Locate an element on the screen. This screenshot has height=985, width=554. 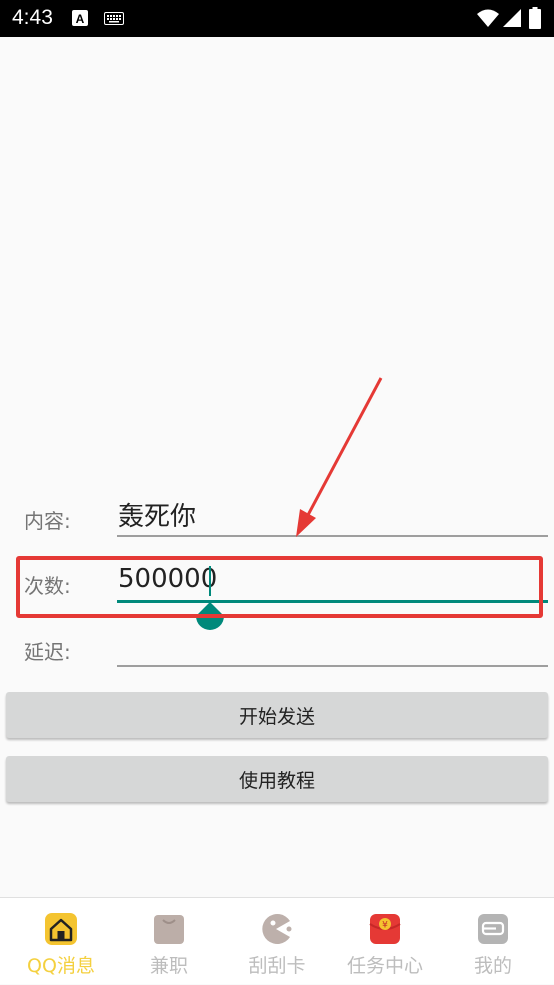
highlight-box is located at coordinates (279, 587).